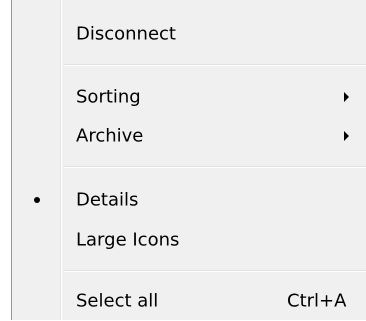 The height and width of the screenshot is (321, 366). Describe the element at coordinates (5, 160) in the screenshot. I see `menu-left-margin` at that location.